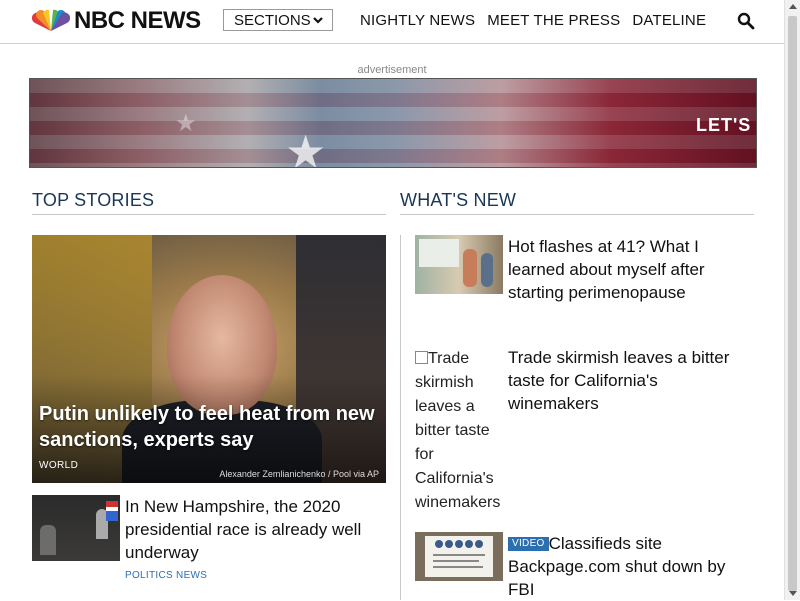 This screenshot has height=601, width=800. What do you see at coordinates (58, 465) in the screenshot?
I see `hero-category-tag: WORLD` at bounding box center [58, 465].